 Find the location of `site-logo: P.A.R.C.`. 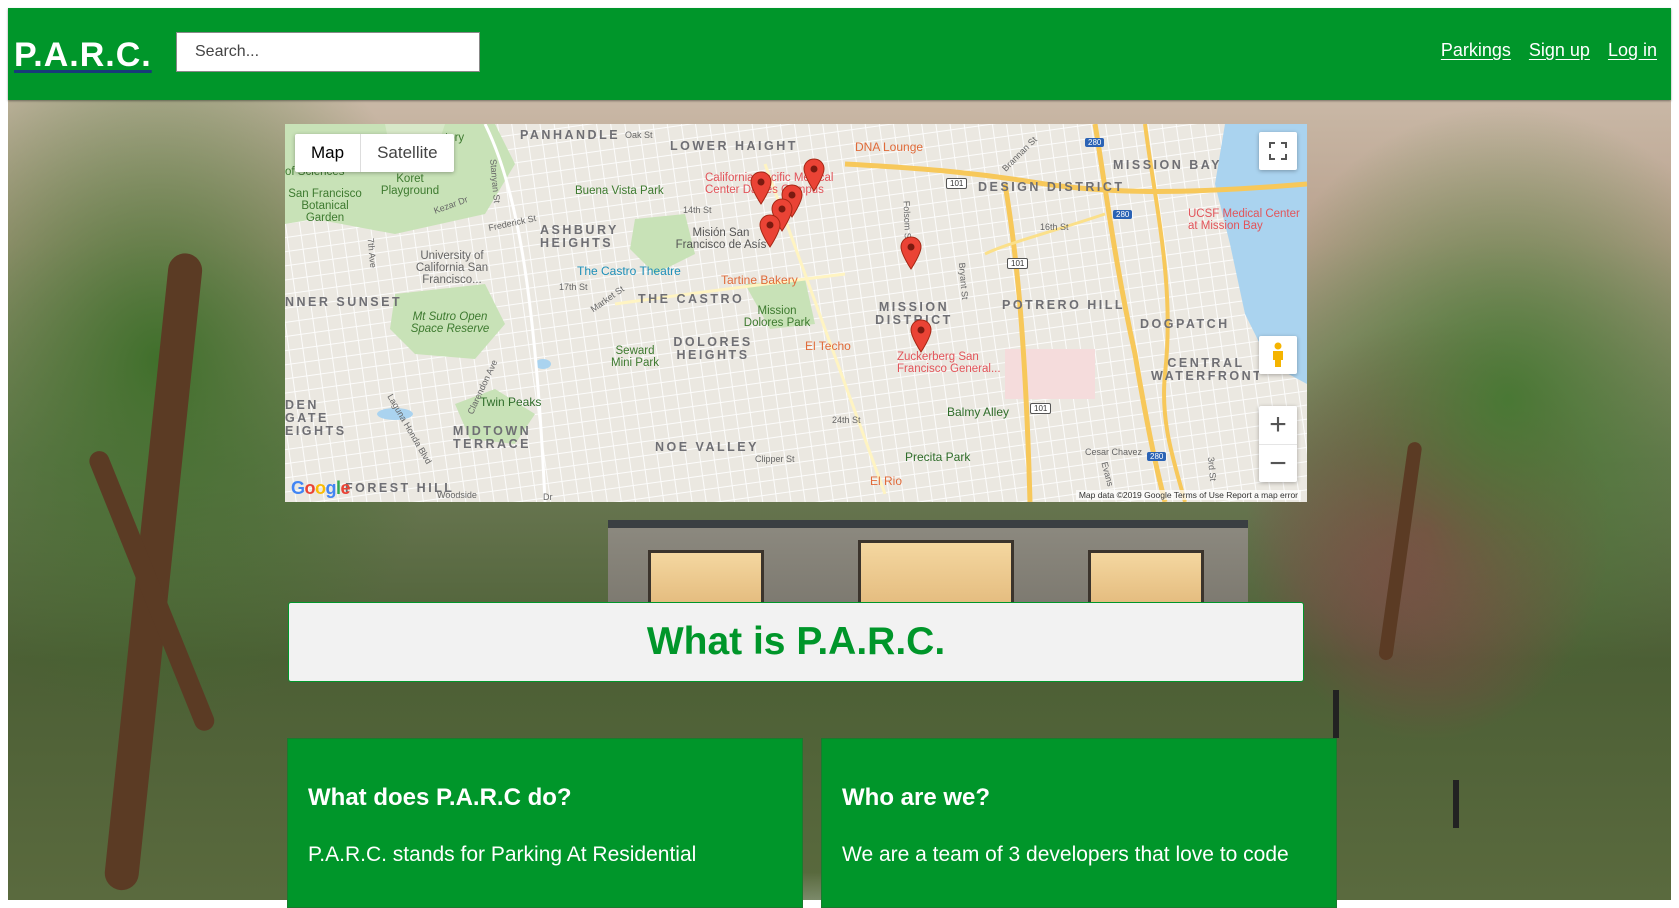

site-logo: P.A.R.C. is located at coordinates (83, 55).